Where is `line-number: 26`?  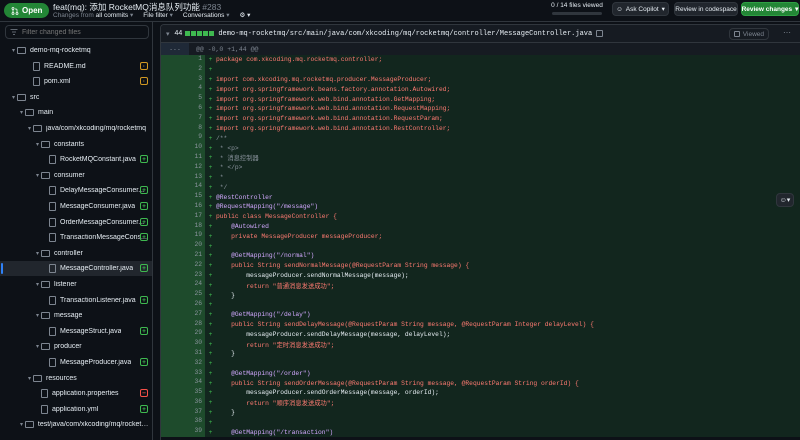
line-number: 26 is located at coordinates (183, 304).